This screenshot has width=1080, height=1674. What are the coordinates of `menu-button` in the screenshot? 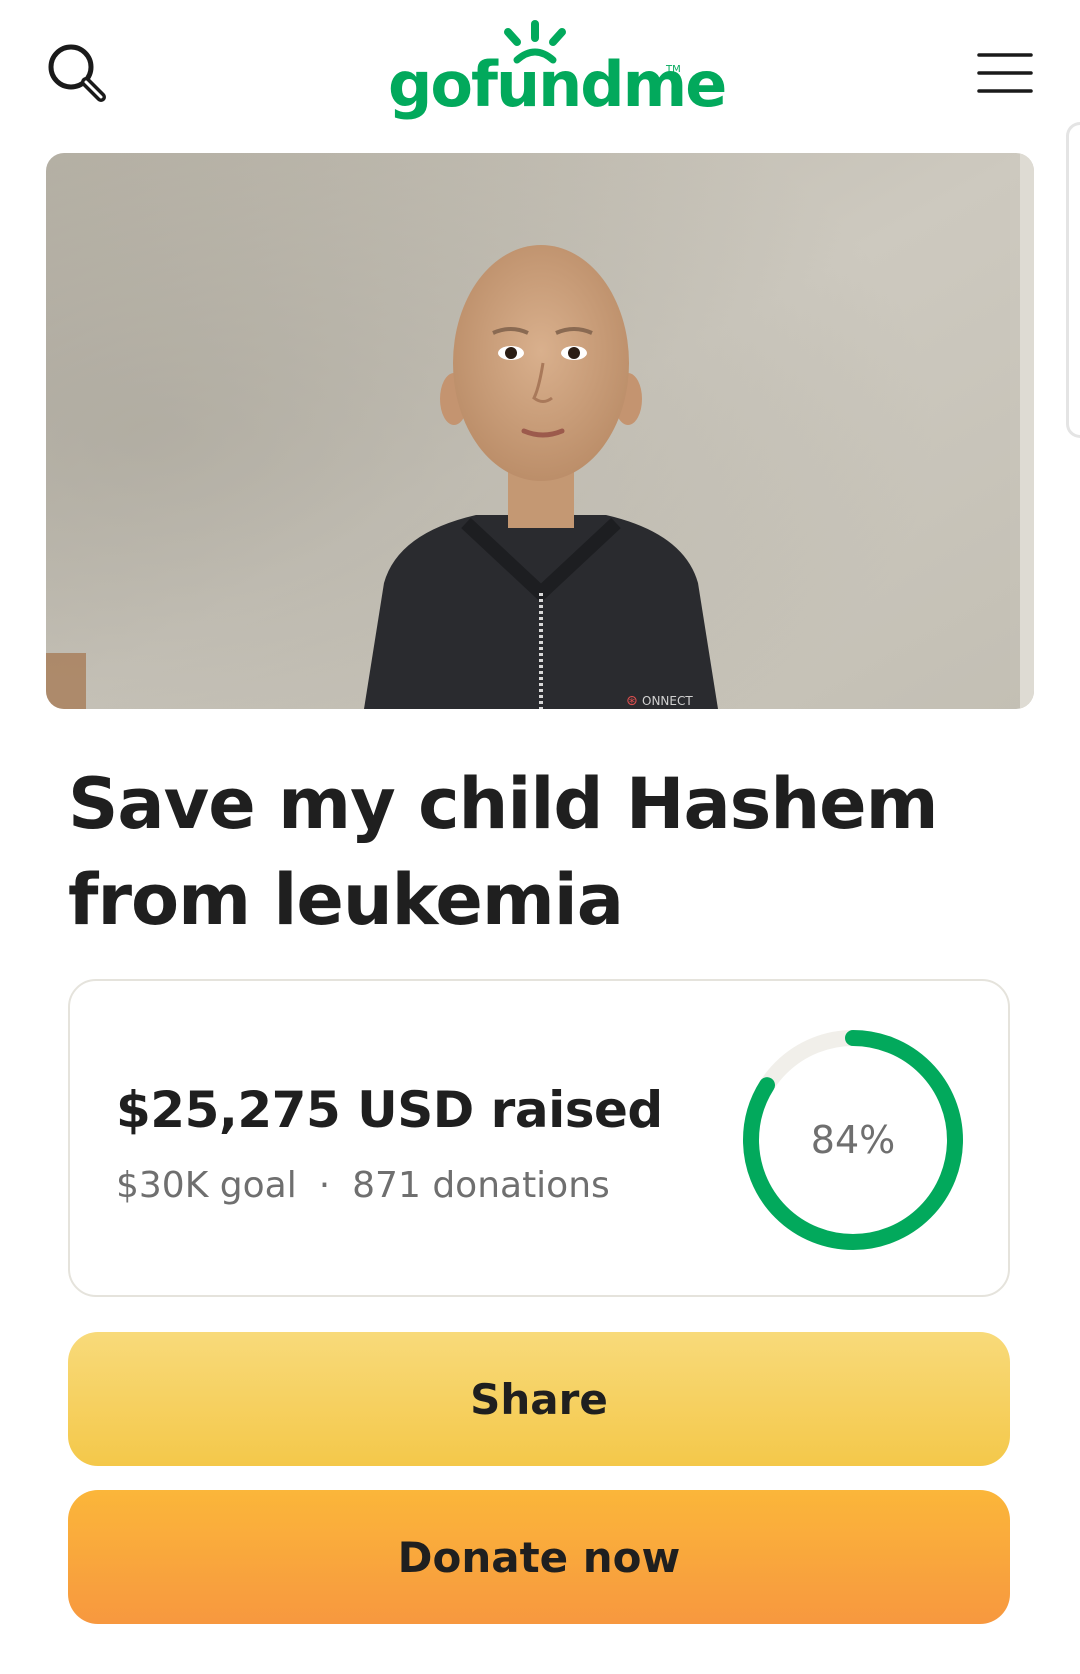 It's located at (1005, 73).